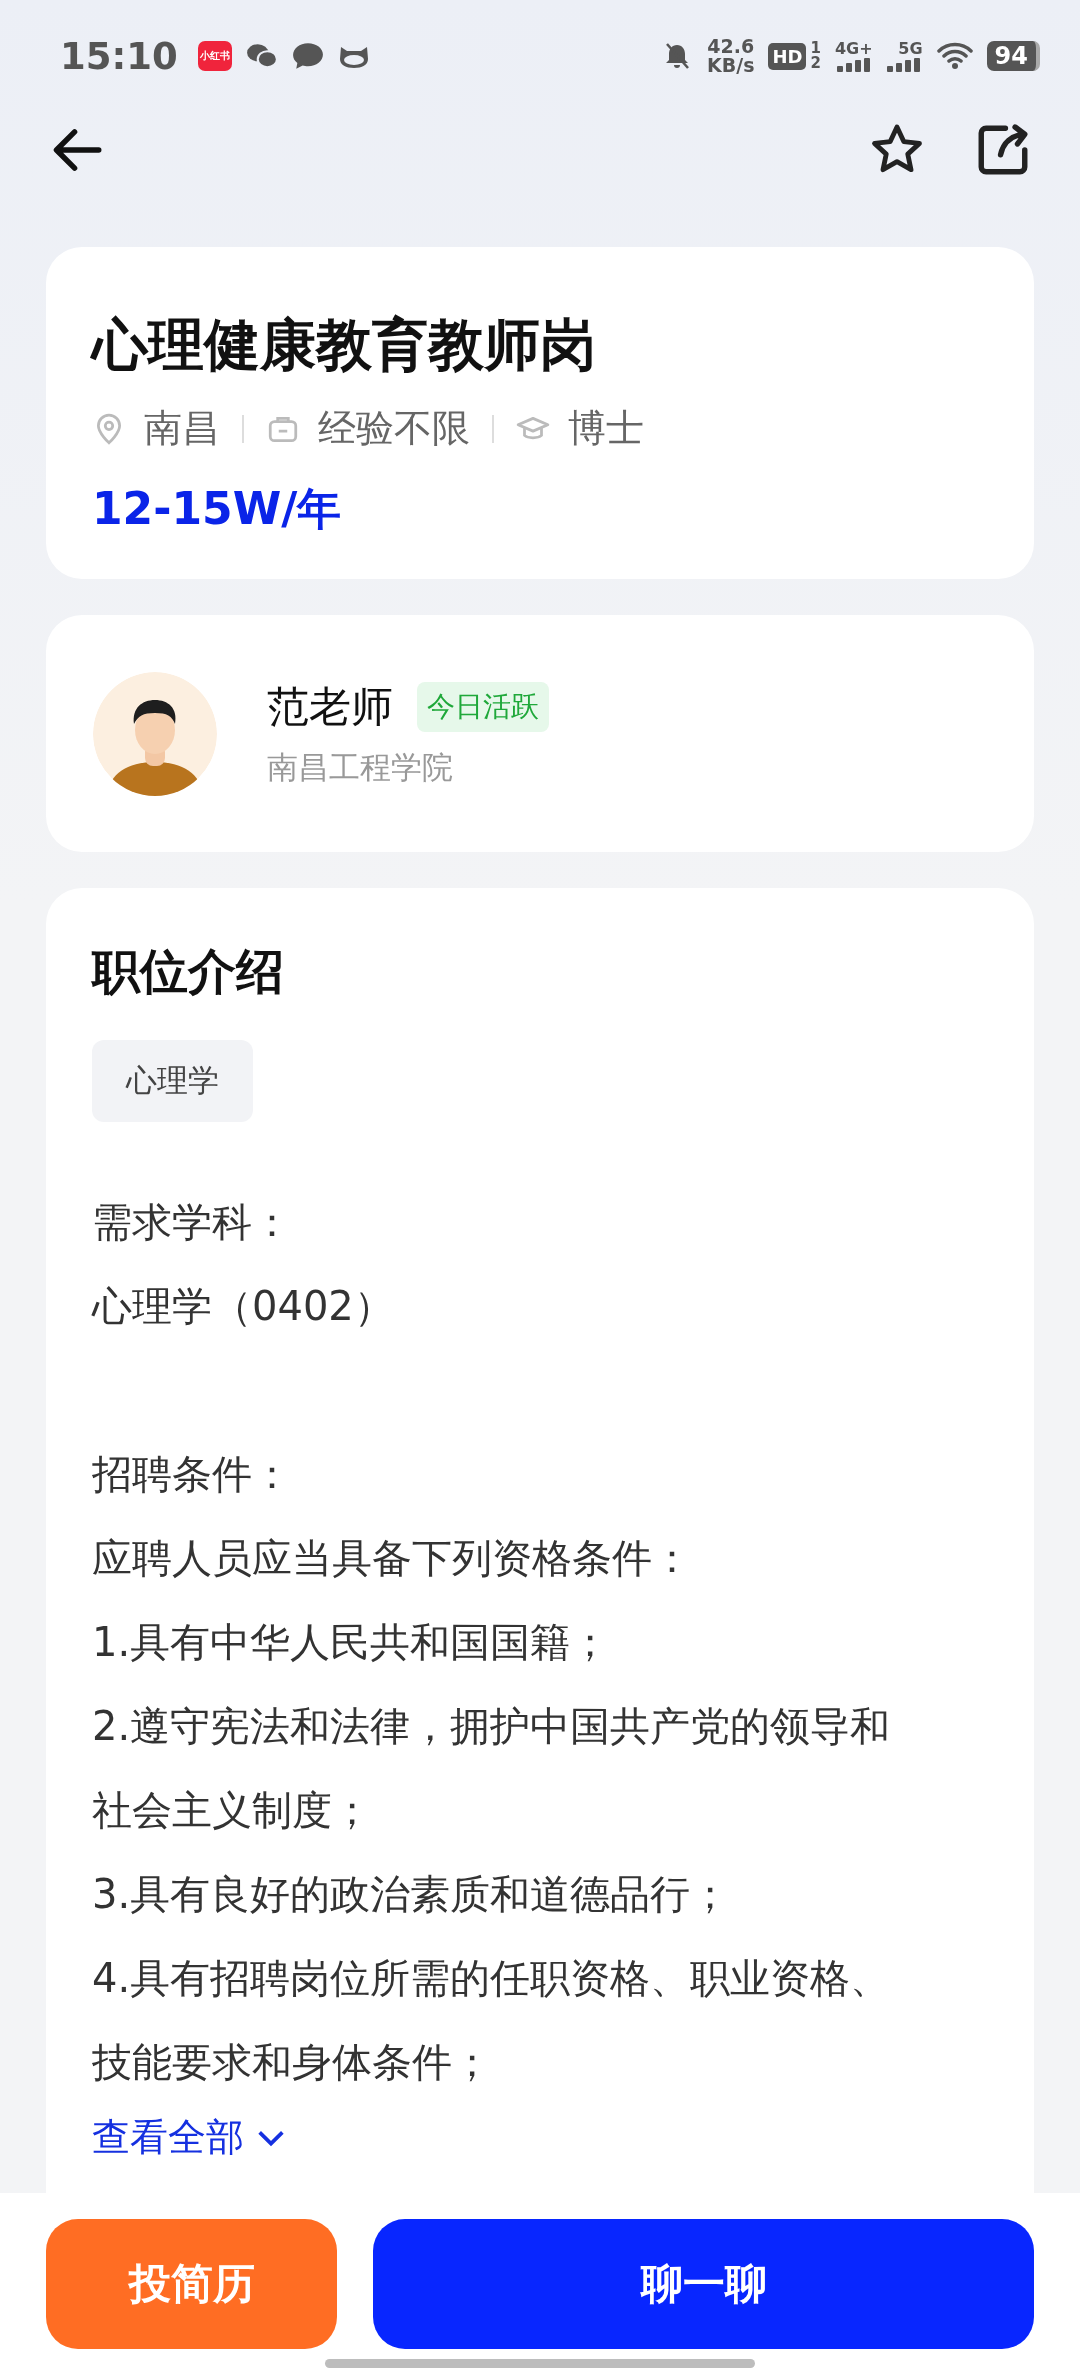 Image resolution: width=1080 pixels, height=2376 pixels. Describe the element at coordinates (954, 56) in the screenshot. I see `wifi-icon` at that location.